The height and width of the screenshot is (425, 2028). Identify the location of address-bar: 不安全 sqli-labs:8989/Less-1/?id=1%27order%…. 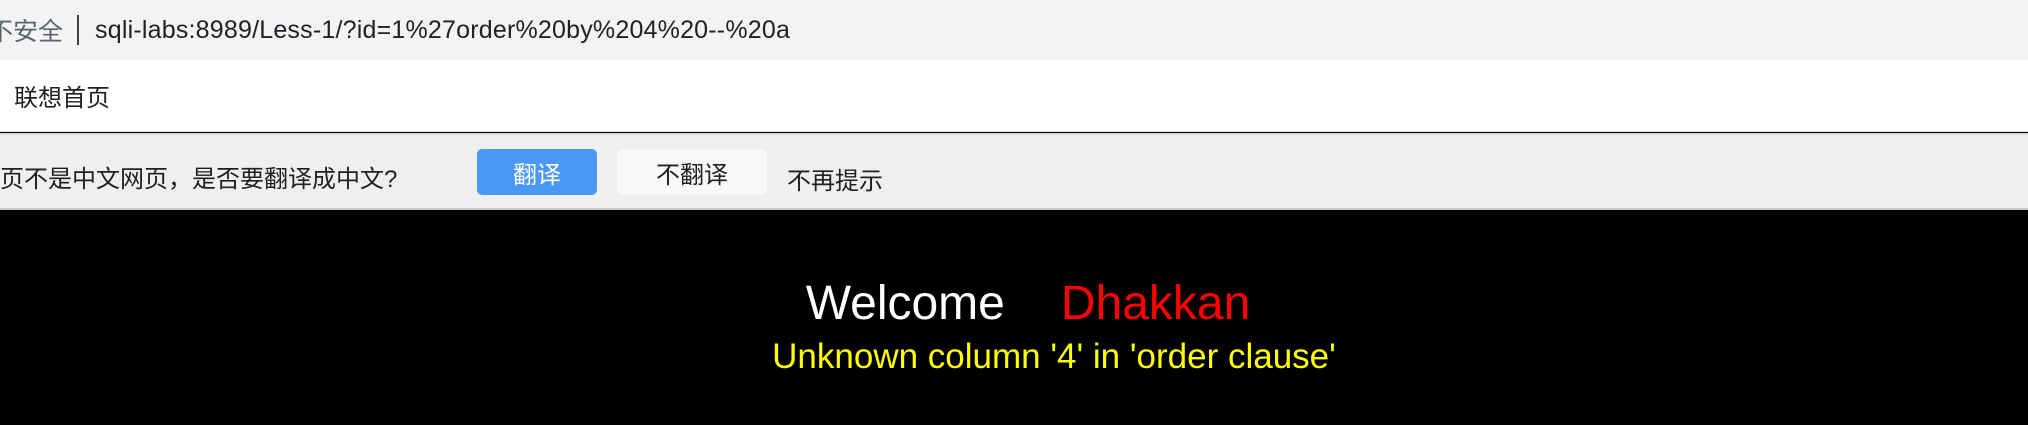
(1014, 30).